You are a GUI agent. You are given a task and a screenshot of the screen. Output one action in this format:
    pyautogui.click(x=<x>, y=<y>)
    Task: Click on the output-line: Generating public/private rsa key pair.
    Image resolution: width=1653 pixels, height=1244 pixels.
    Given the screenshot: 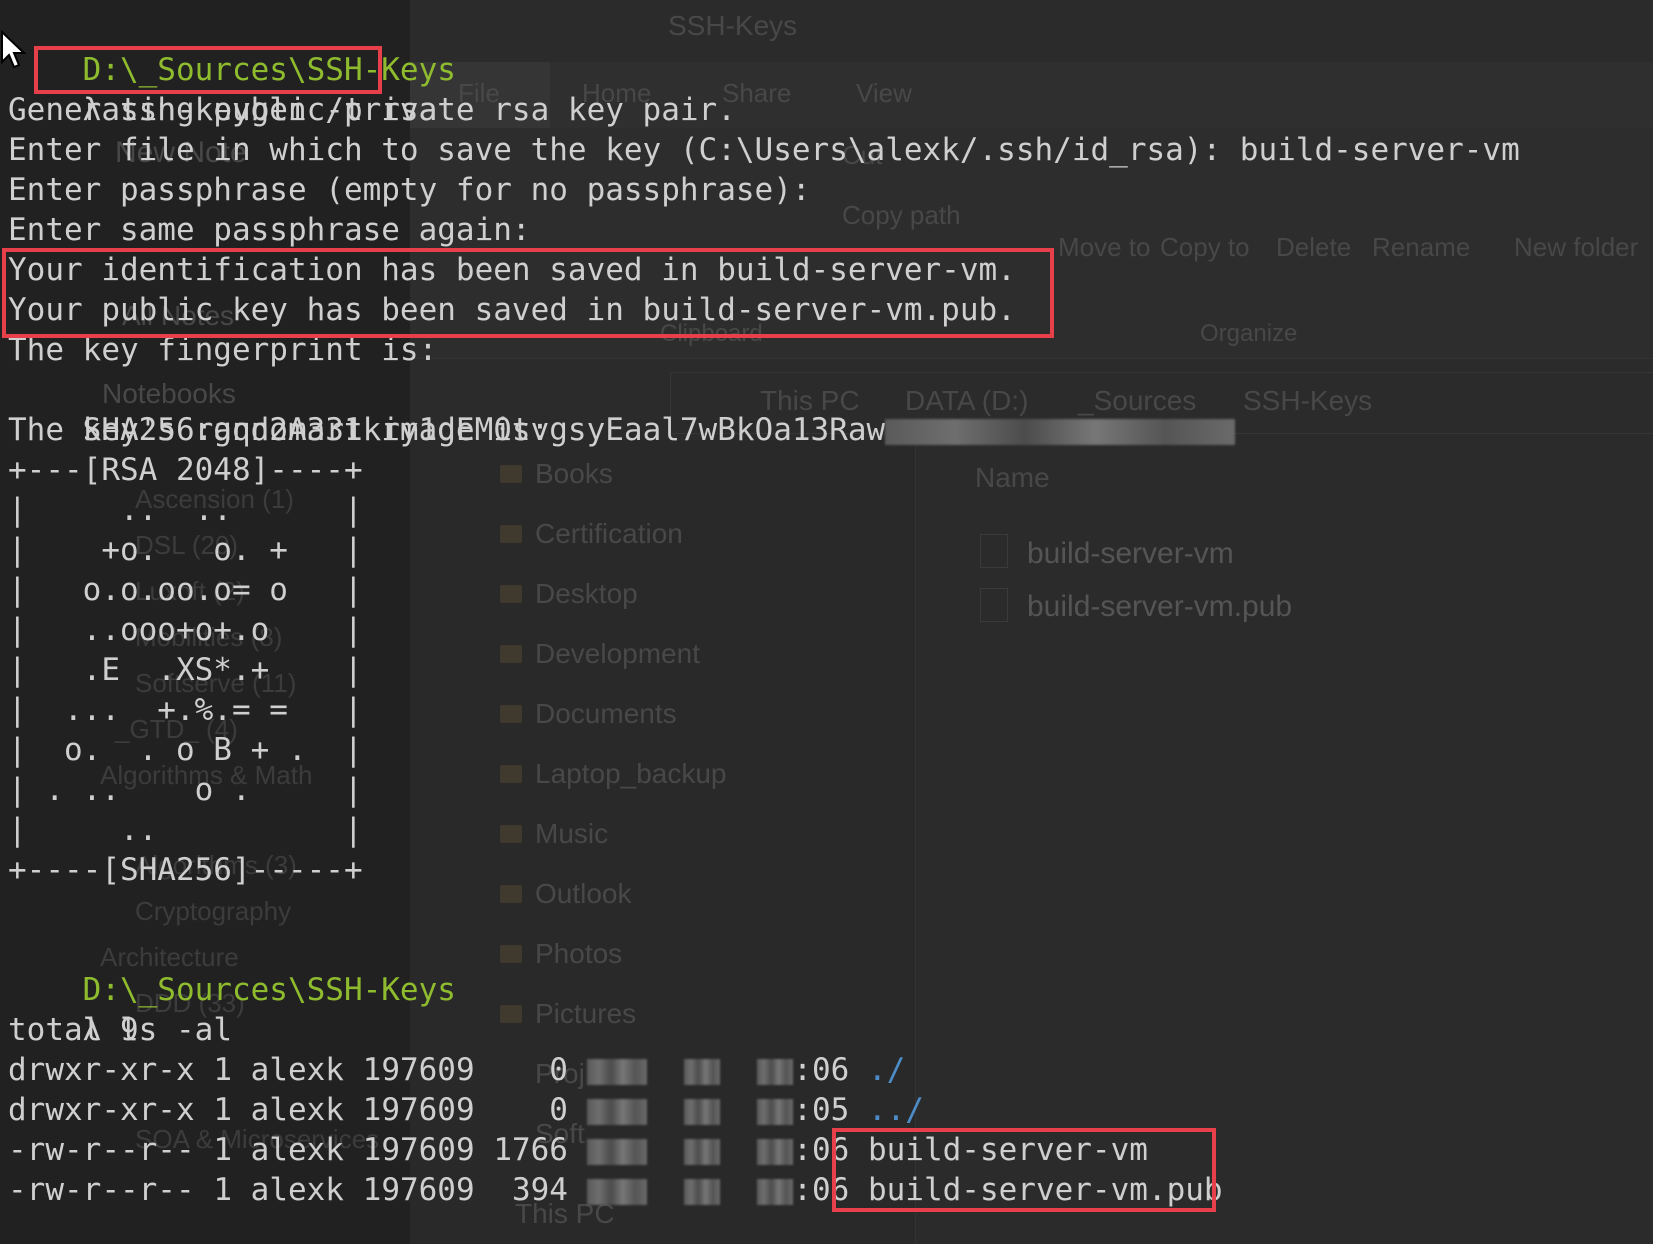 What is the action you would take?
    pyautogui.click(x=372, y=110)
    